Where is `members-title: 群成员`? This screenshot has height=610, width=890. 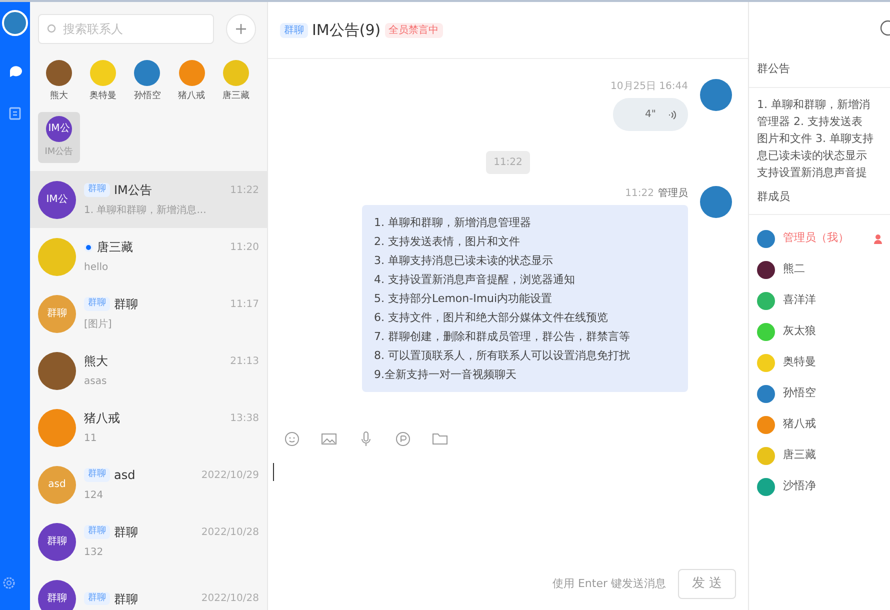 members-title: 群成员 is located at coordinates (819, 198).